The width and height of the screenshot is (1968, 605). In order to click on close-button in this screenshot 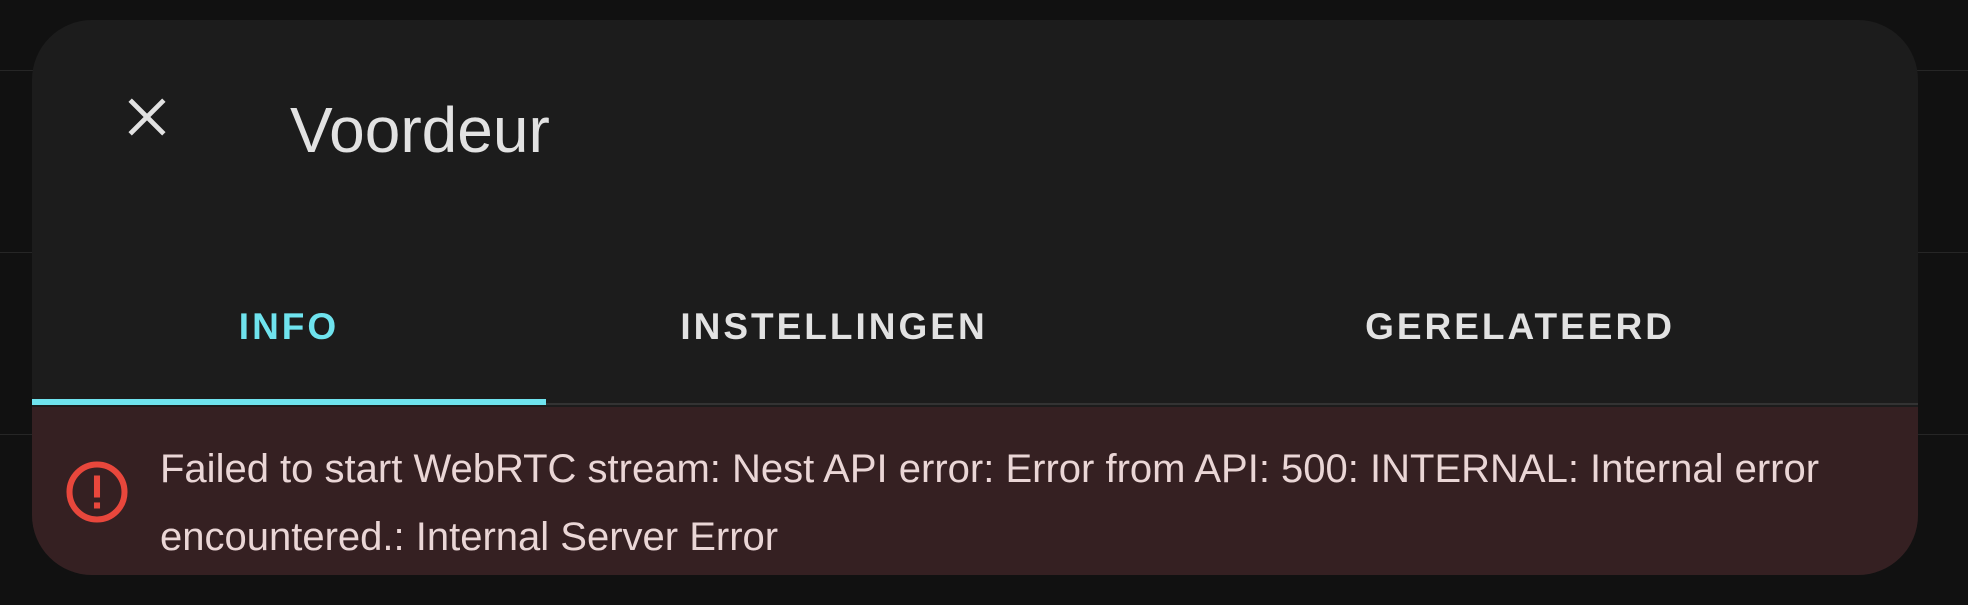, I will do `click(147, 117)`.